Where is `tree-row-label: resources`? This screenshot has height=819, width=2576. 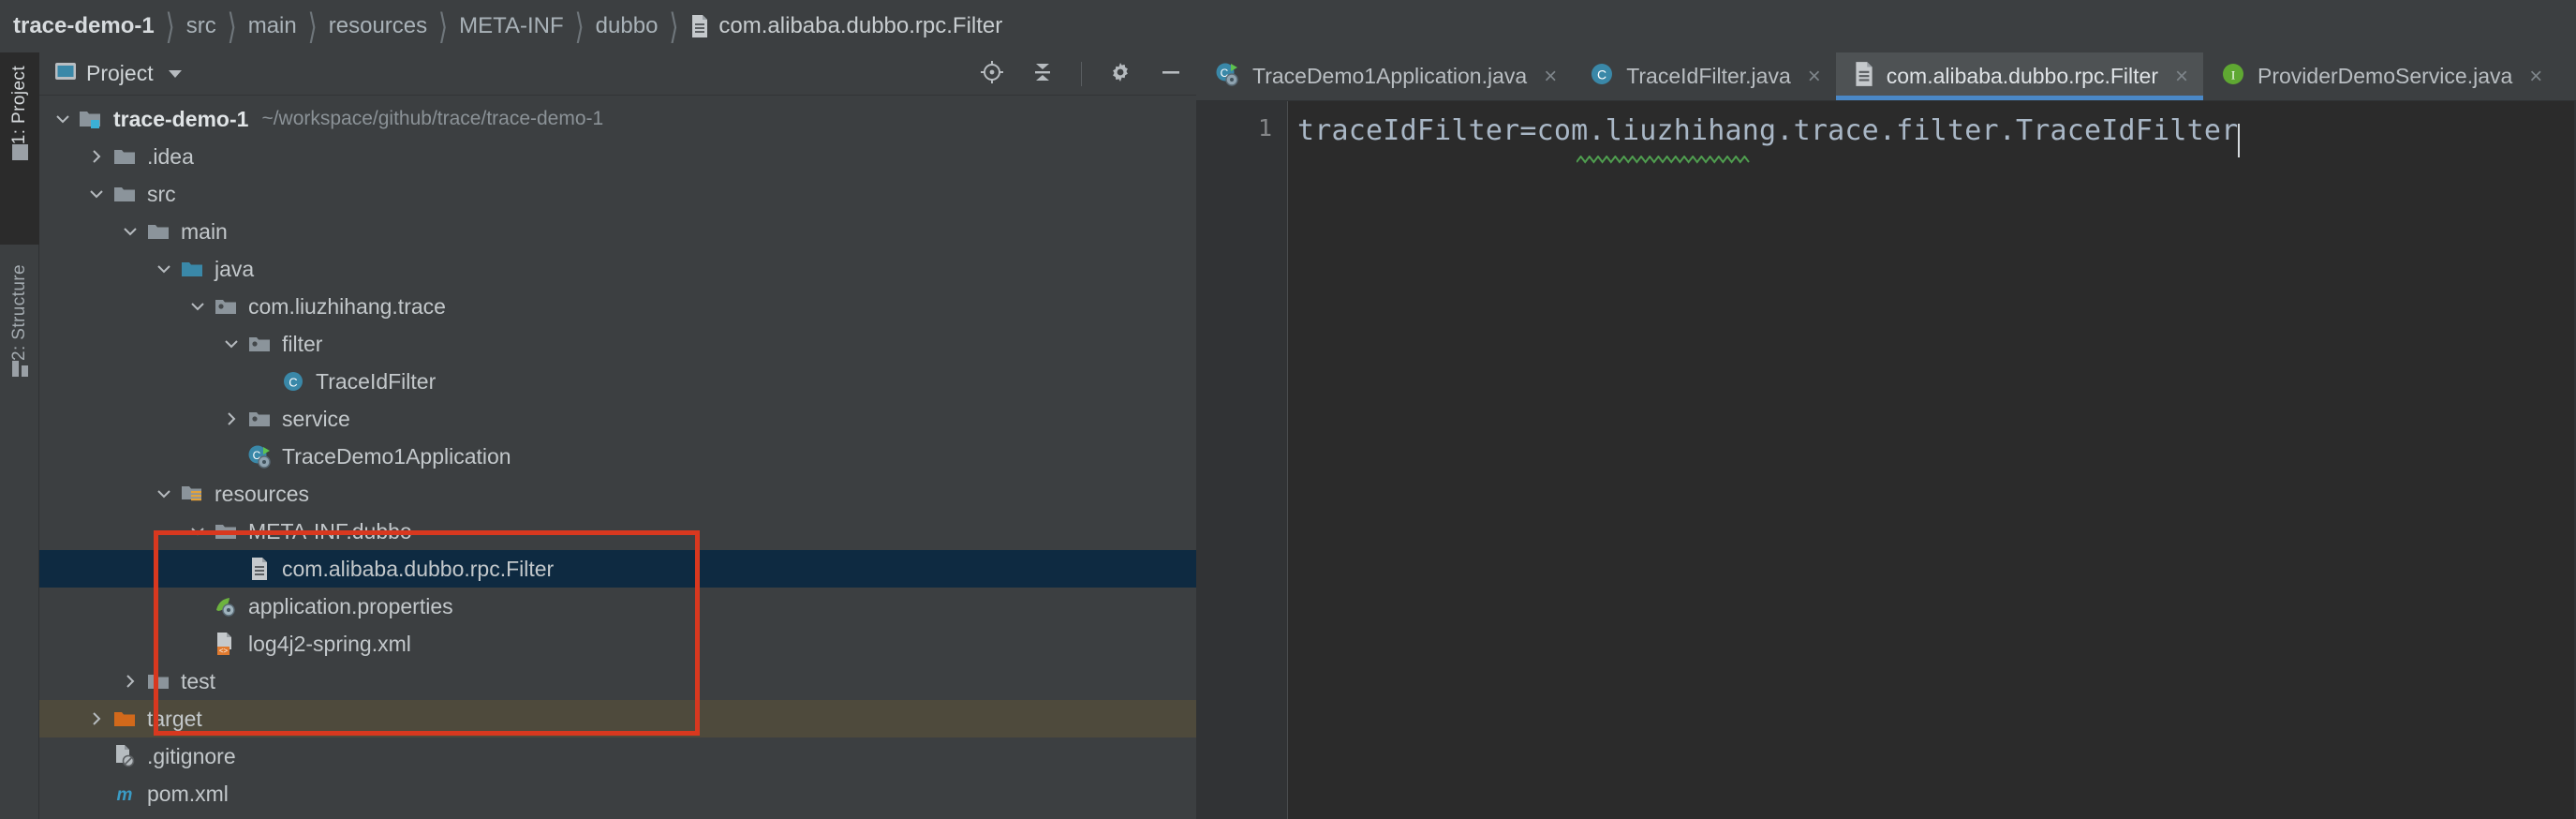
tree-row-label: resources is located at coordinates (262, 493).